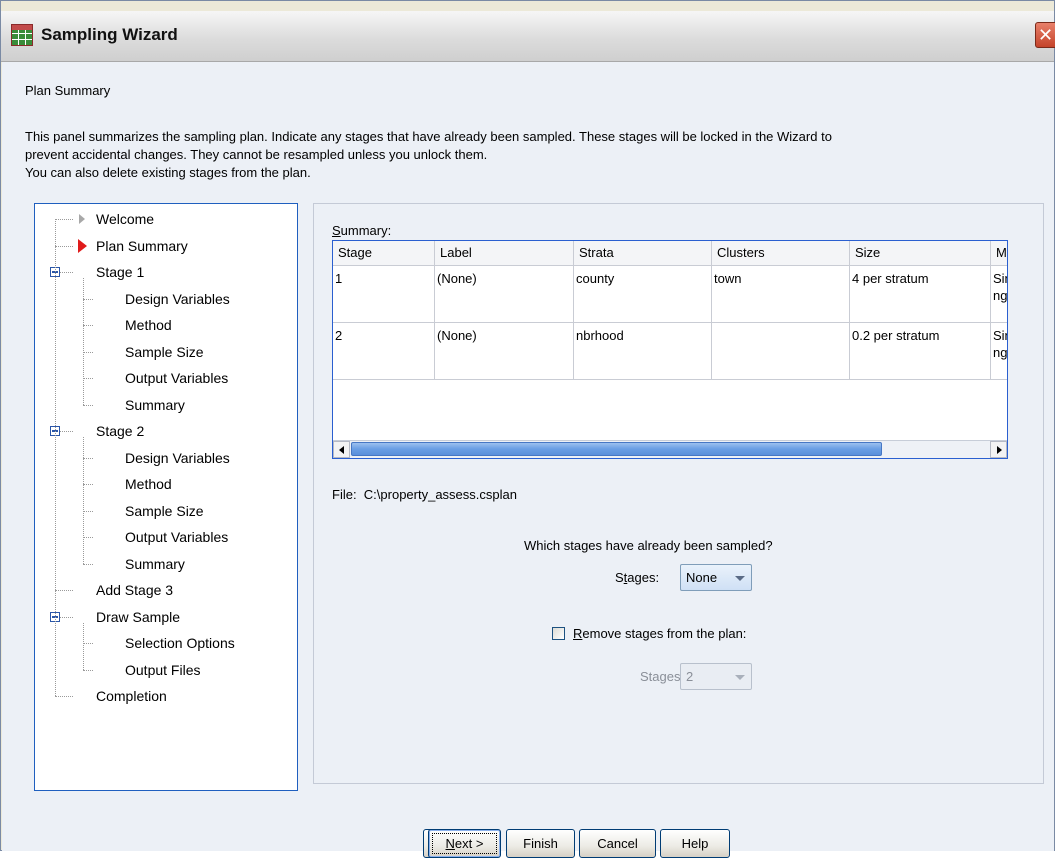  What do you see at coordinates (464, 843) in the screenshot?
I see `next-button: Next >` at bounding box center [464, 843].